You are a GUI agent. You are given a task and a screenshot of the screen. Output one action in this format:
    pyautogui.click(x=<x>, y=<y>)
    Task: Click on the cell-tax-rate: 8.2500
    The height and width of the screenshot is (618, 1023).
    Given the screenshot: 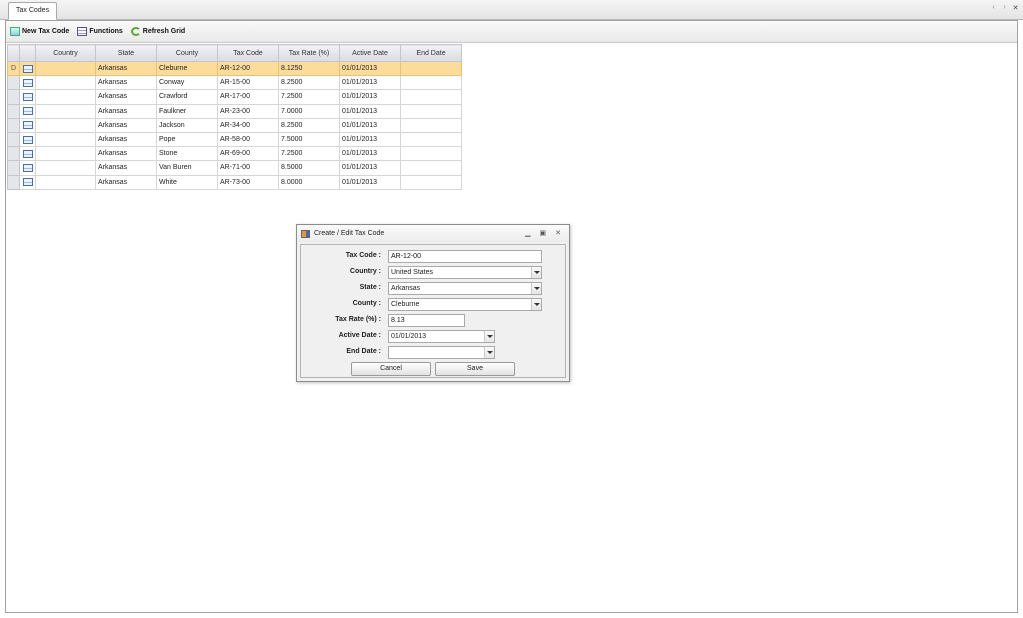 What is the action you would take?
    pyautogui.click(x=309, y=83)
    